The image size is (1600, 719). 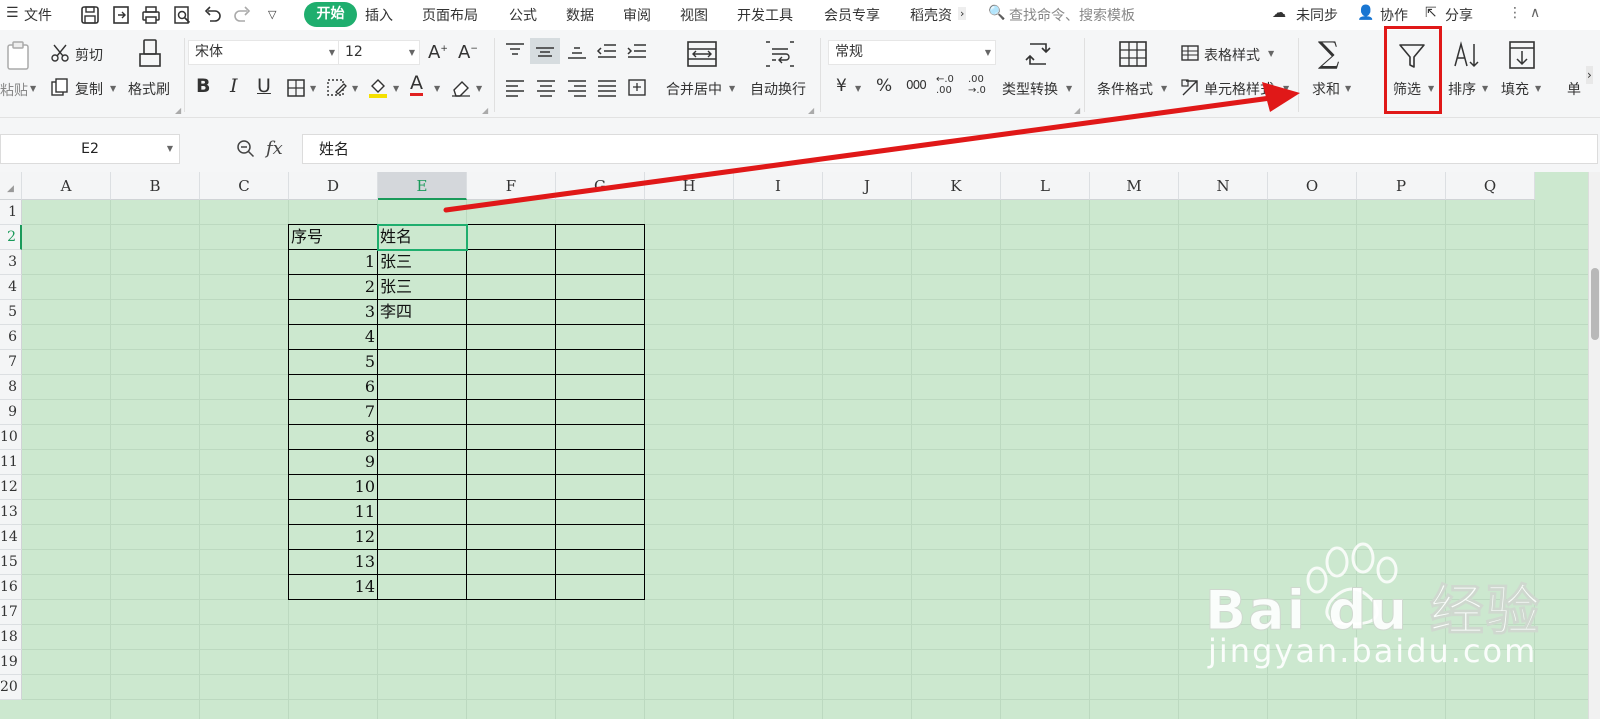 What do you see at coordinates (956, 186) in the screenshot?
I see `column-header-k: K` at bounding box center [956, 186].